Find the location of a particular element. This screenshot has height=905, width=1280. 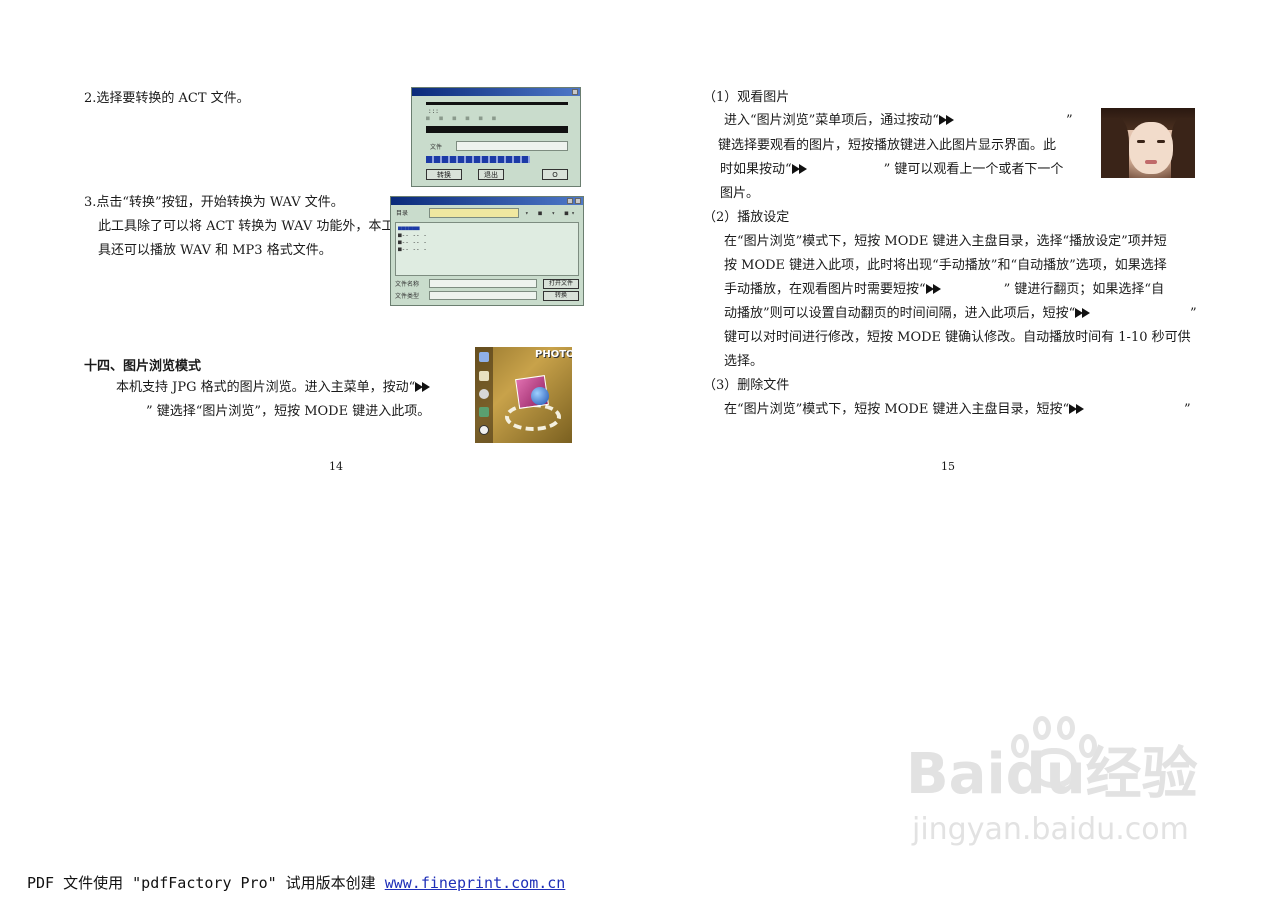

section-14-line1: 本机支持 JPG 格式的图片浏览。进入主菜单，按动“ is located at coordinates (273, 388).